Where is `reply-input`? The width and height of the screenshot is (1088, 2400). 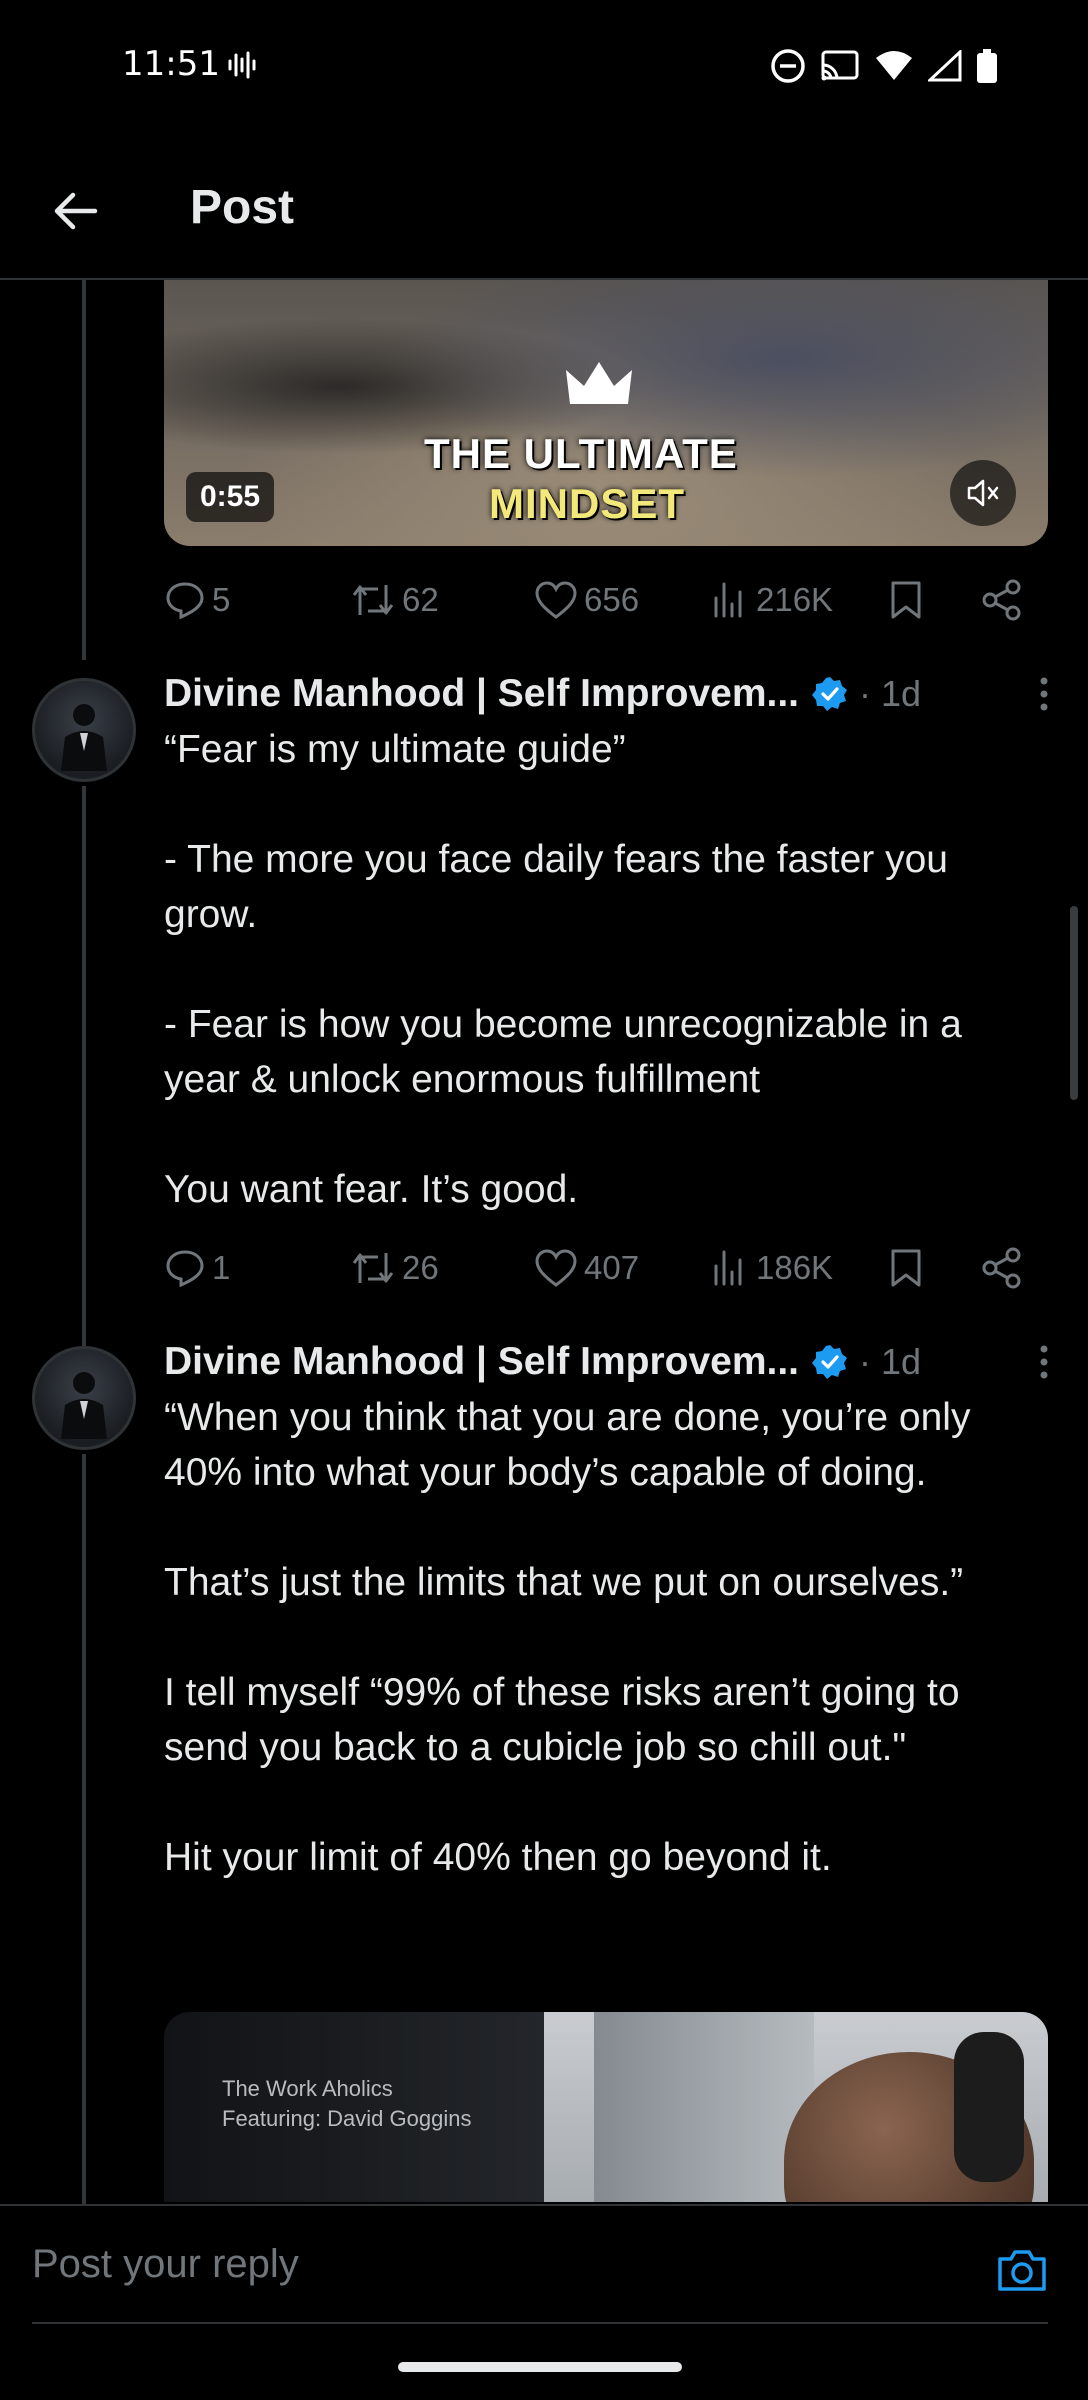
reply-input is located at coordinates (482, 2264).